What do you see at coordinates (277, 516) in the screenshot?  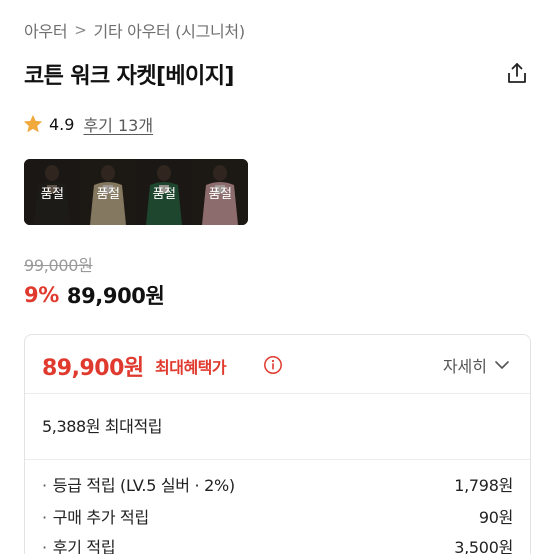 I see `benefit-row-purchase: · 구매 추가 적립 90원` at bounding box center [277, 516].